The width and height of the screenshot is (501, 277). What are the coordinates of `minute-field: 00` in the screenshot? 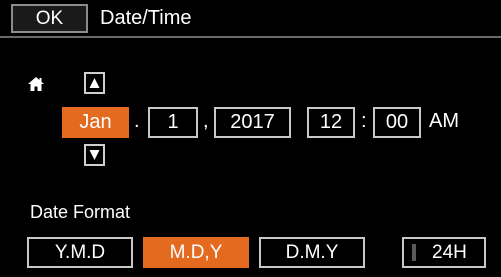 It's located at (397, 122).